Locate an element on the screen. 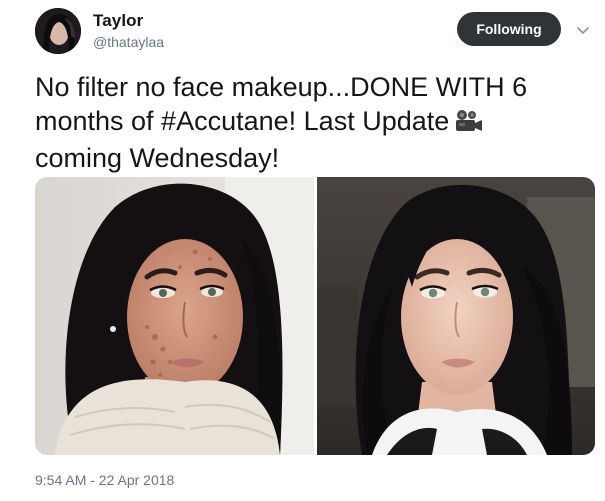 Image resolution: width=605 pixels, height=501 pixels. user-name: Taylor is located at coordinates (118, 21).